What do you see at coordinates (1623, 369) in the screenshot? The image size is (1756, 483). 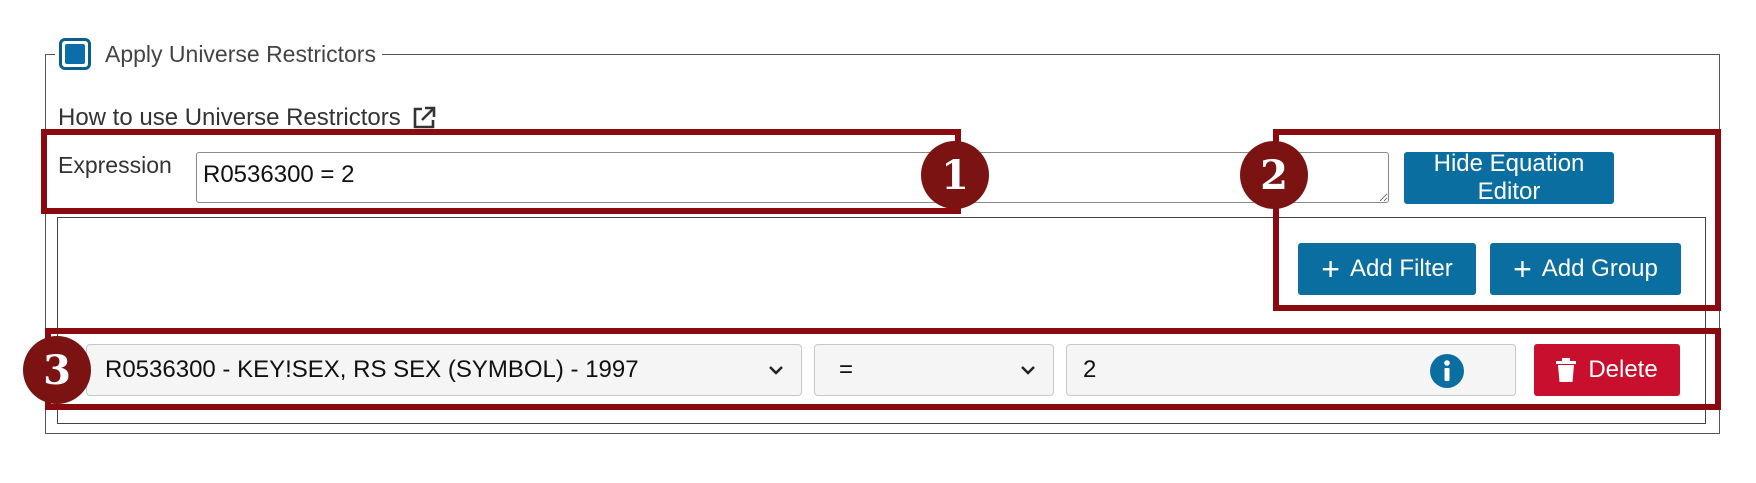 I see `delete-label: Delete` at bounding box center [1623, 369].